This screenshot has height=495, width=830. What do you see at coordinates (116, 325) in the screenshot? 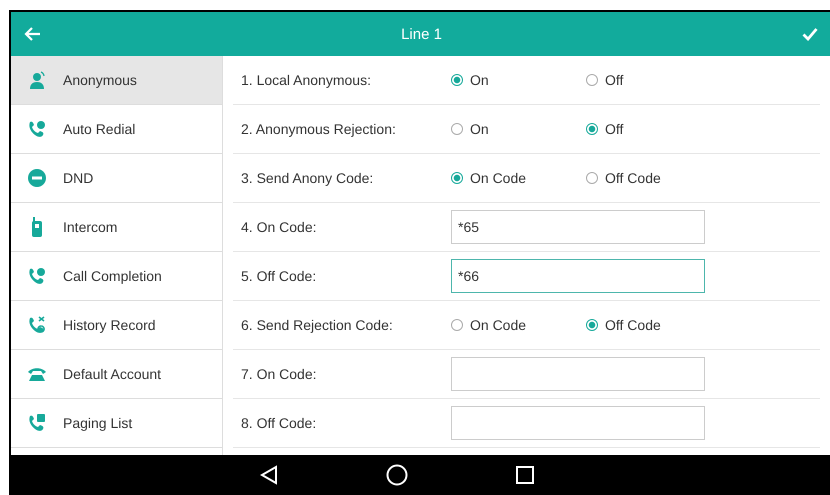
I see `sidebar-item: History Record` at bounding box center [116, 325].